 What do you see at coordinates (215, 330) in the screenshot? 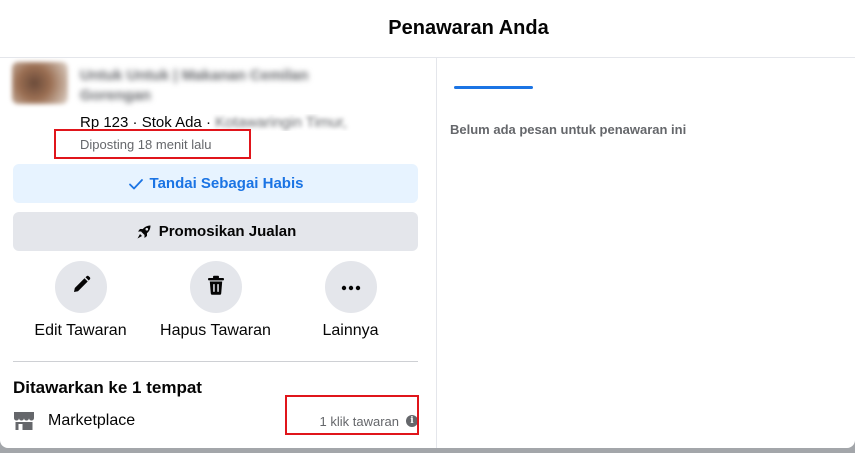
I see `delete-offer-label: Hapus Tawaran` at bounding box center [215, 330].